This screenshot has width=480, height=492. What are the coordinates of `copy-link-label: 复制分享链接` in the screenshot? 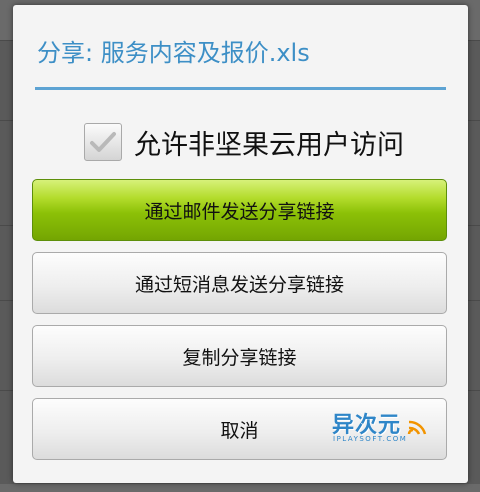 It's located at (239, 357).